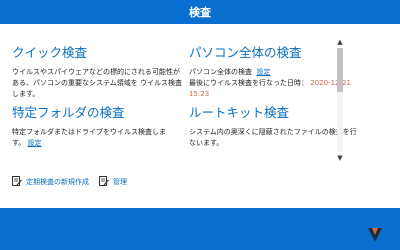 This screenshot has width=400, height=250. Describe the element at coordinates (274, 111) in the screenshot. I see `rootkit-scan-title: ルートキット検査` at that location.